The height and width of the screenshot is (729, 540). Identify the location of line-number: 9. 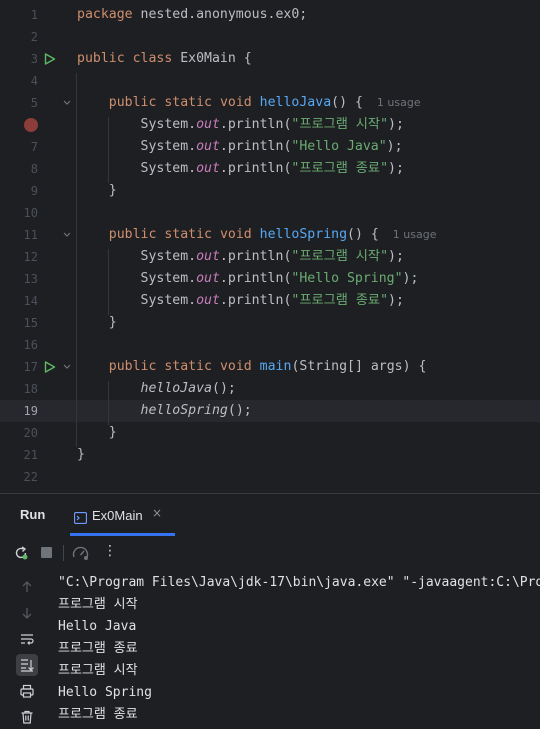
(19, 191).